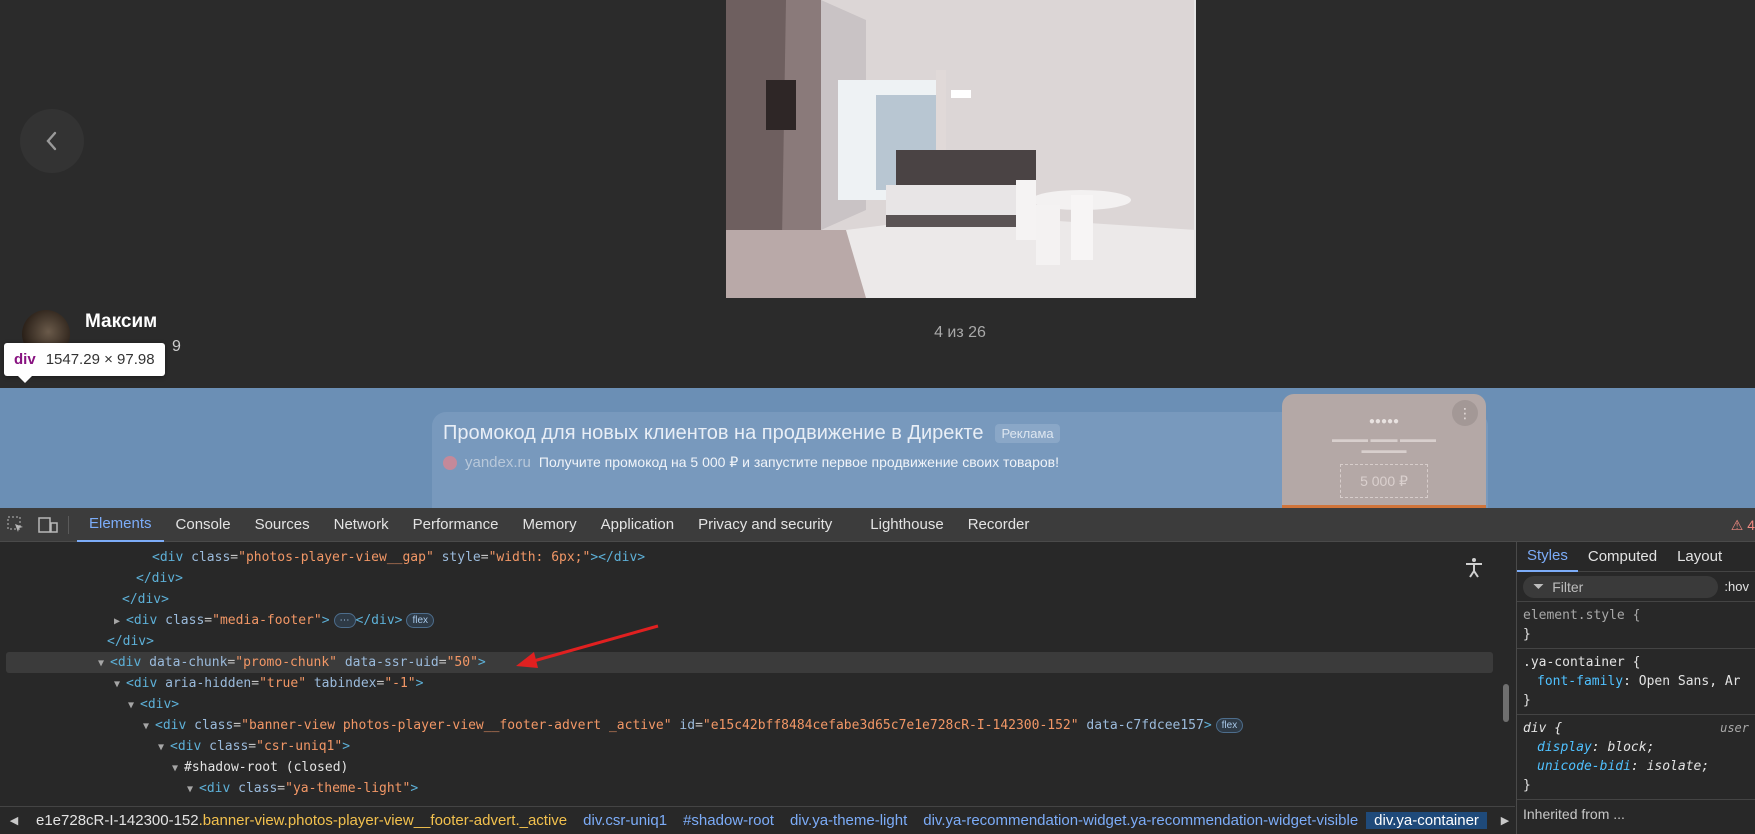  Describe the element at coordinates (1539, 586) in the screenshot. I see `filter-icon: ⏷` at that location.